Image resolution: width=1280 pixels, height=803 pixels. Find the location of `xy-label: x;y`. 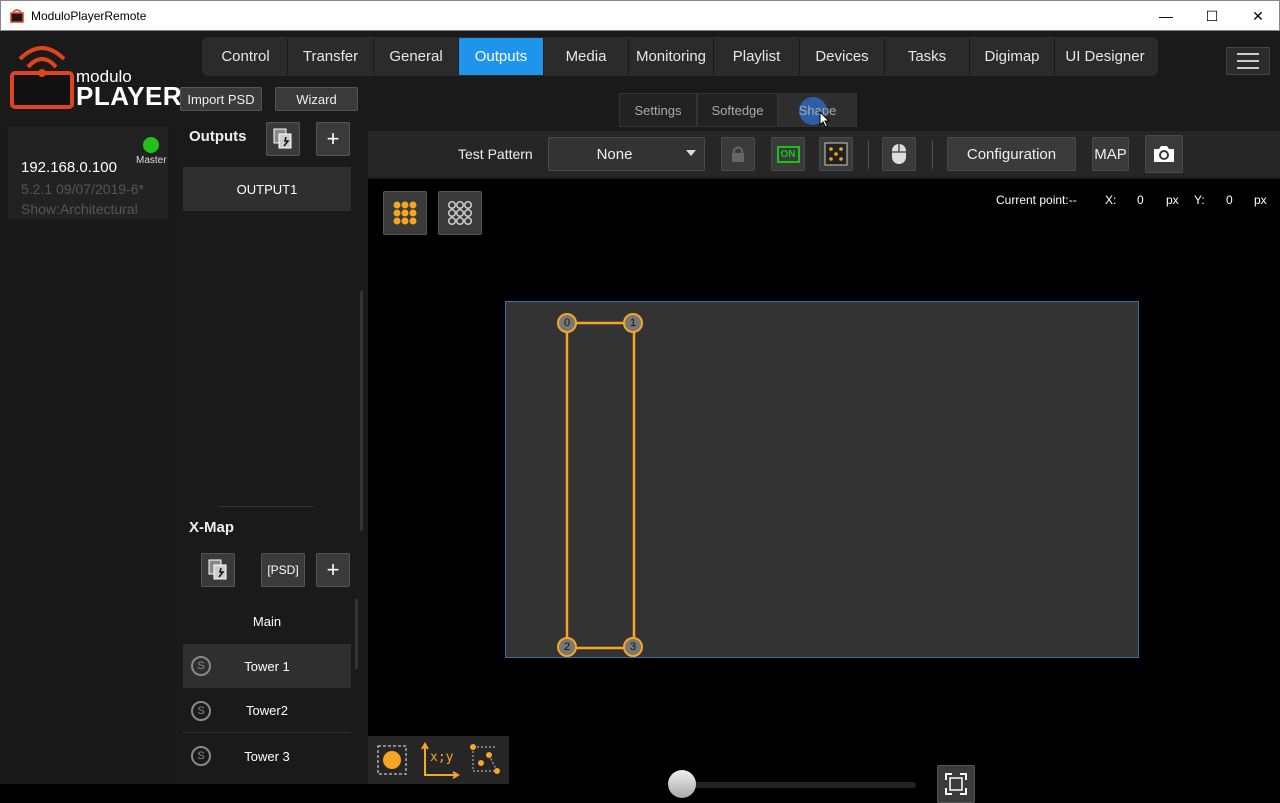

xy-label: x;y is located at coordinates (442, 757).